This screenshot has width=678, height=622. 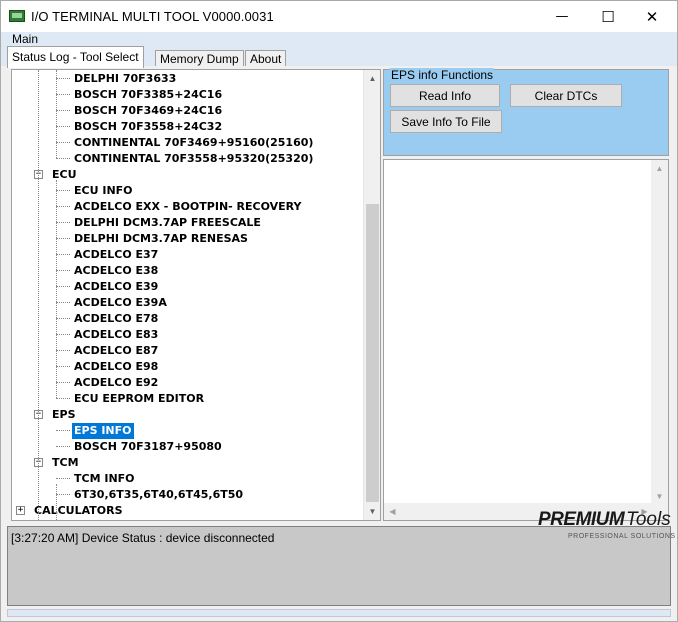 What do you see at coordinates (188, 207) in the screenshot?
I see `tree-item: ACDELCO EXX - BOOTPIN- RECOVERY` at bounding box center [188, 207].